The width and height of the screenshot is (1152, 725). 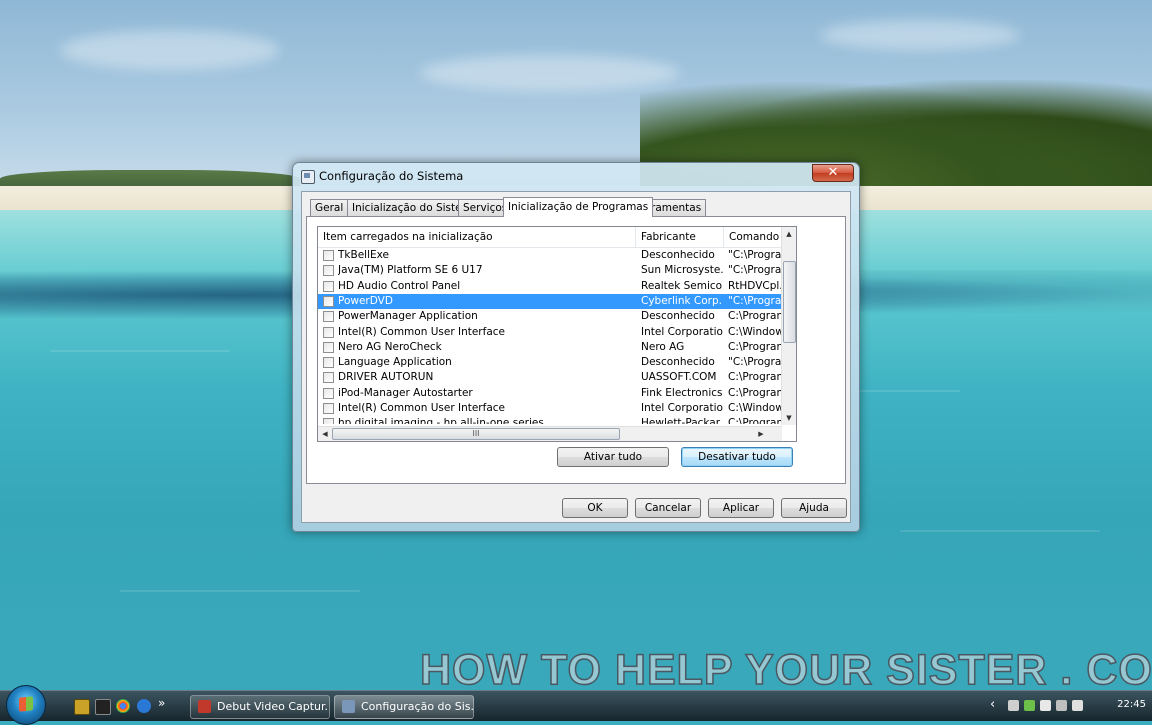 I want to click on tray-network-icon, so click(x=1045, y=705).